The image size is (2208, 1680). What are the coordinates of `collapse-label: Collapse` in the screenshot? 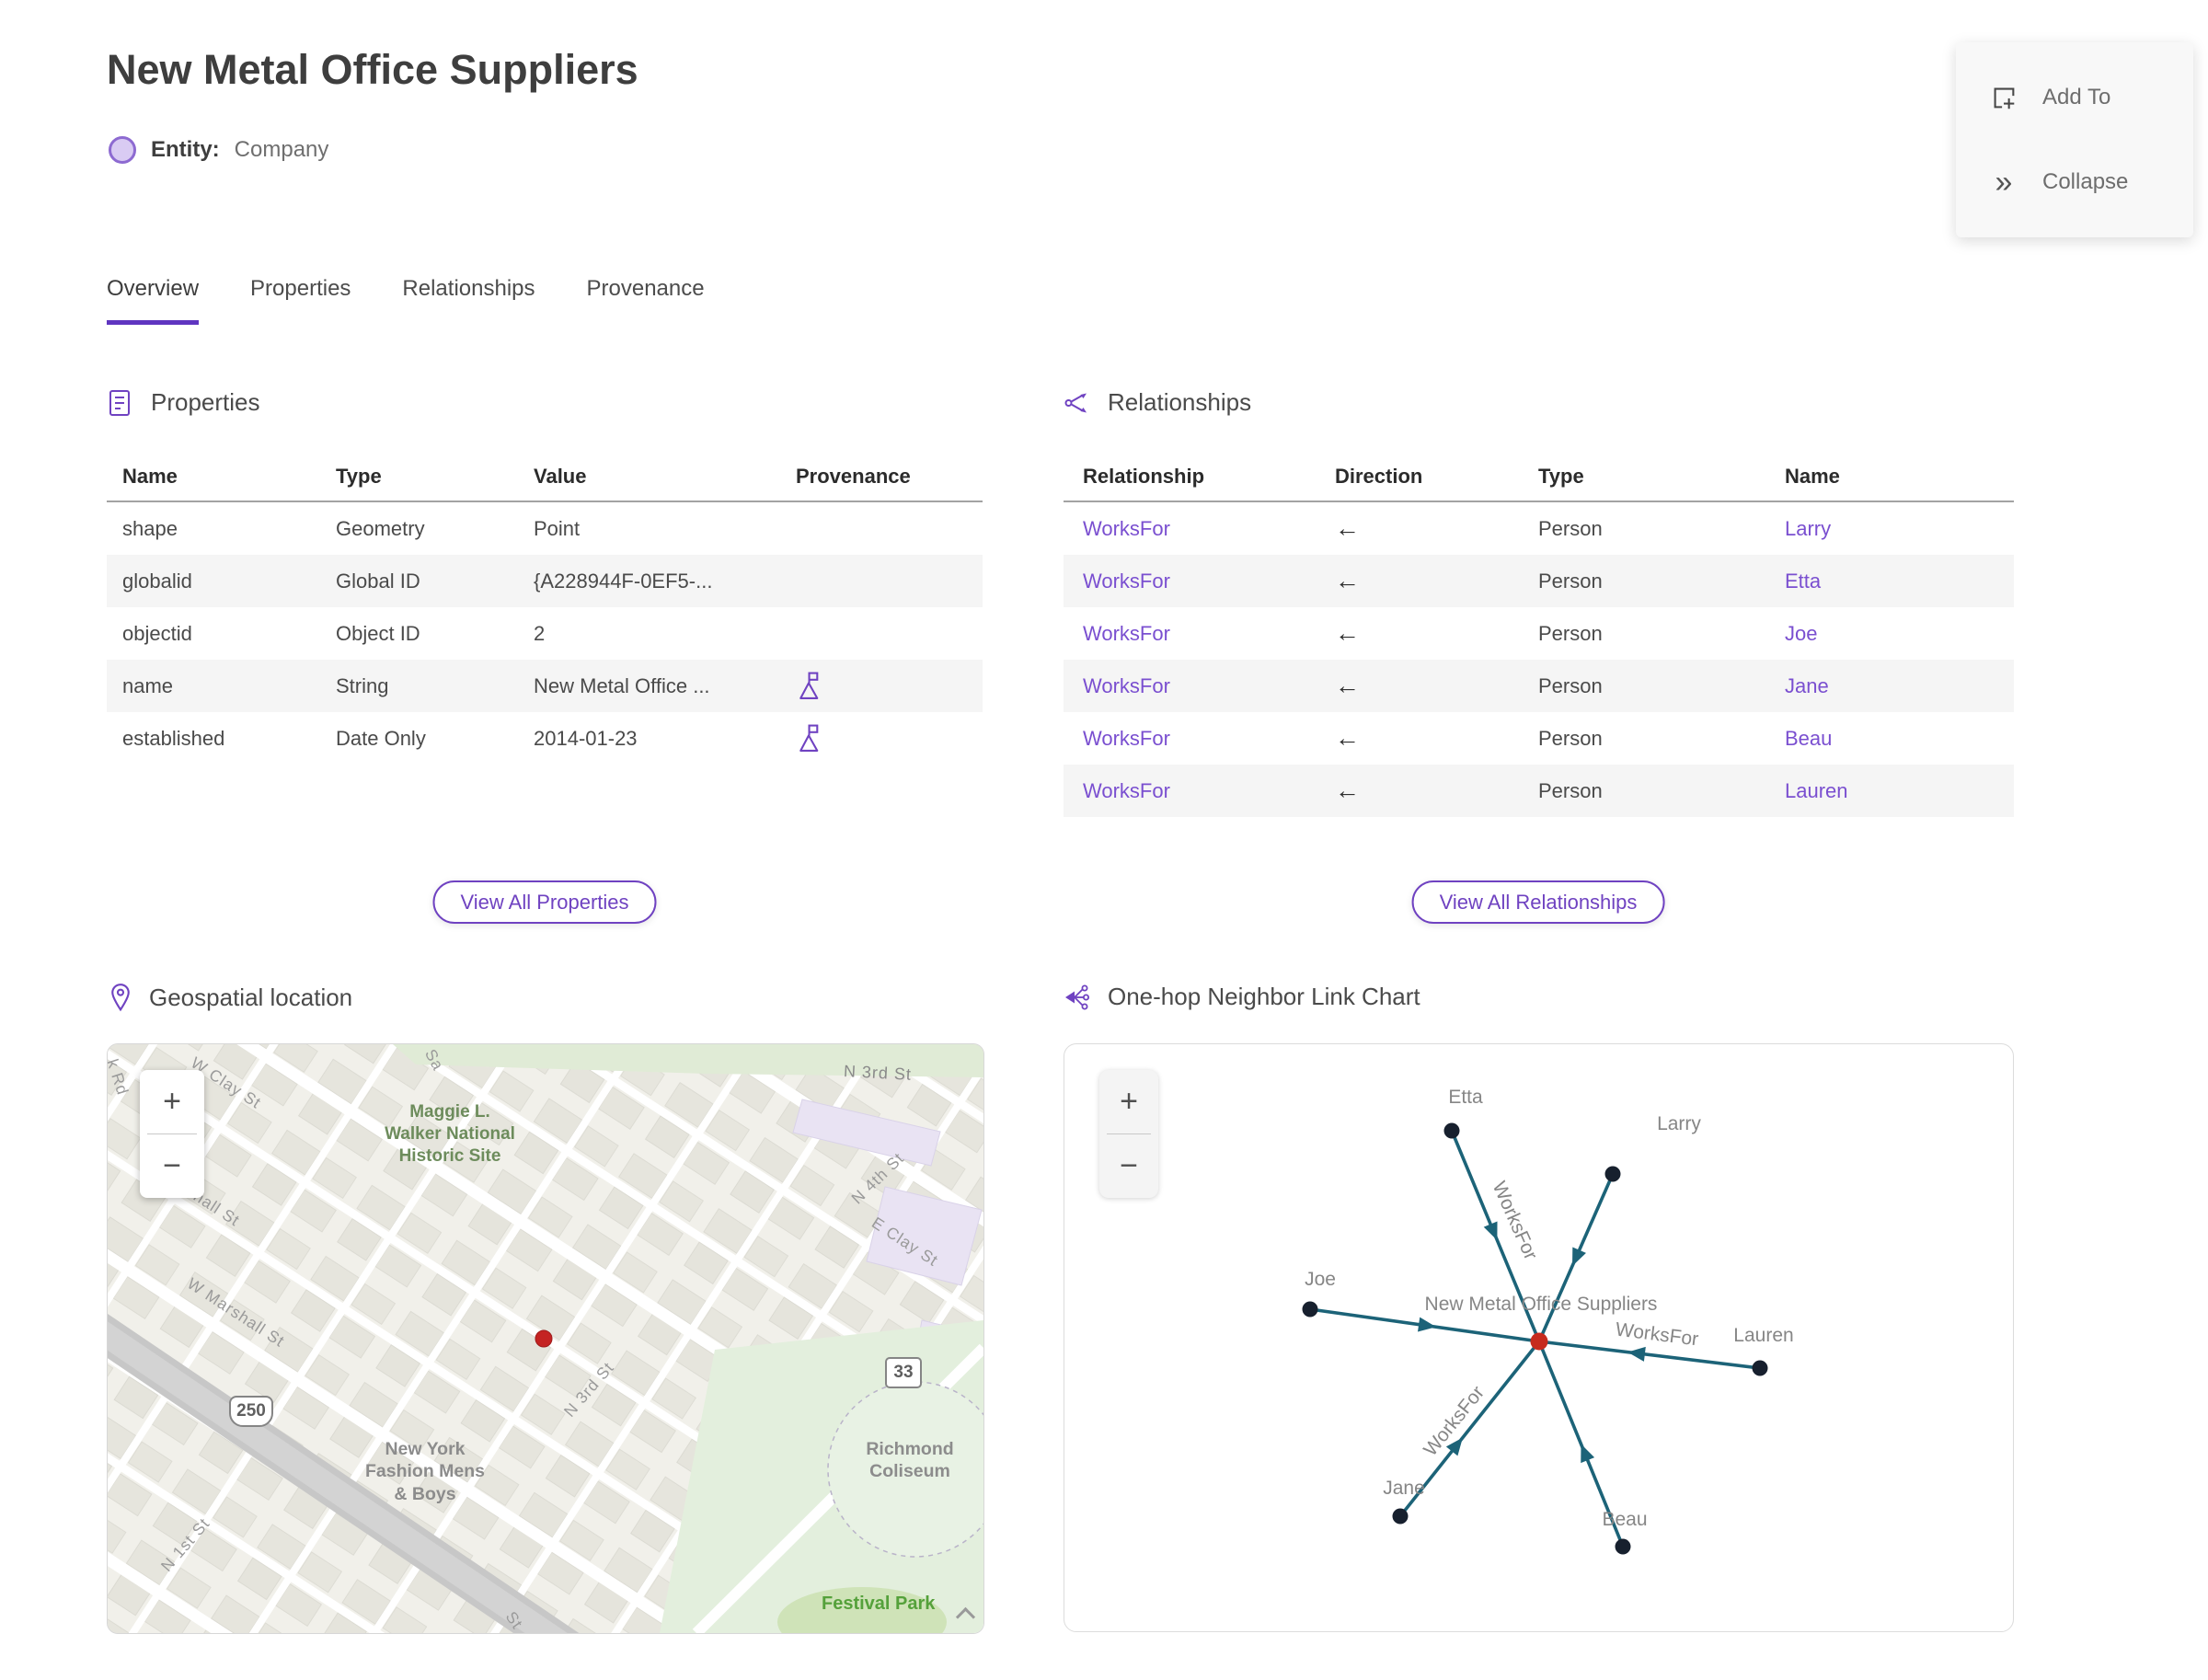 It's located at (2085, 181).